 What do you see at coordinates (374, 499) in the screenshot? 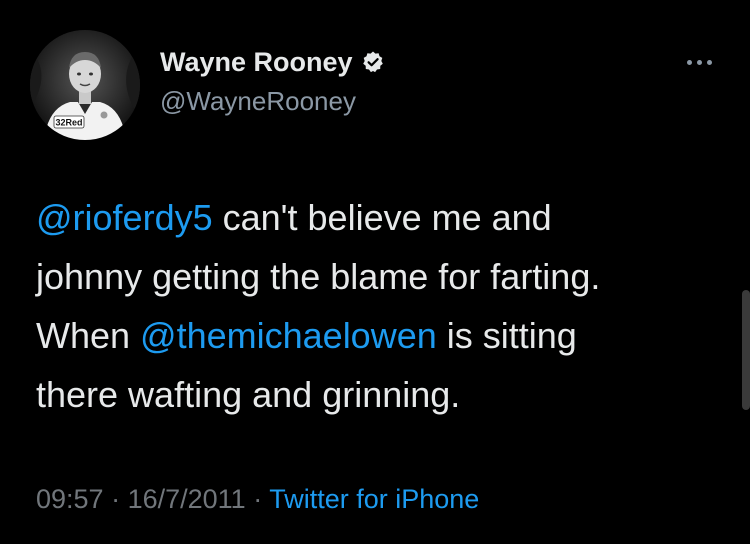
I see `tweet-source-link: Twitter for iPhone` at bounding box center [374, 499].